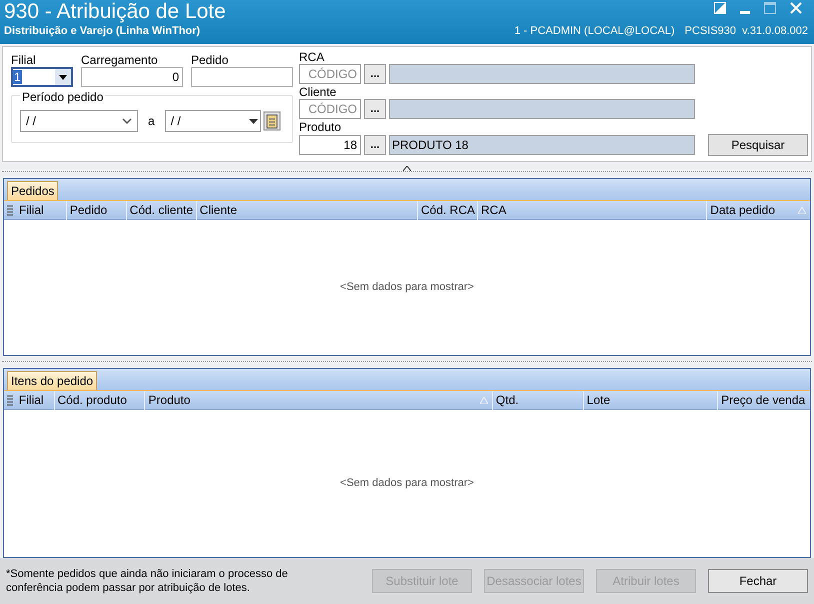  What do you see at coordinates (161, 210) in the screenshot?
I see `column-header: Cód. cliente` at bounding box center [161, 210].